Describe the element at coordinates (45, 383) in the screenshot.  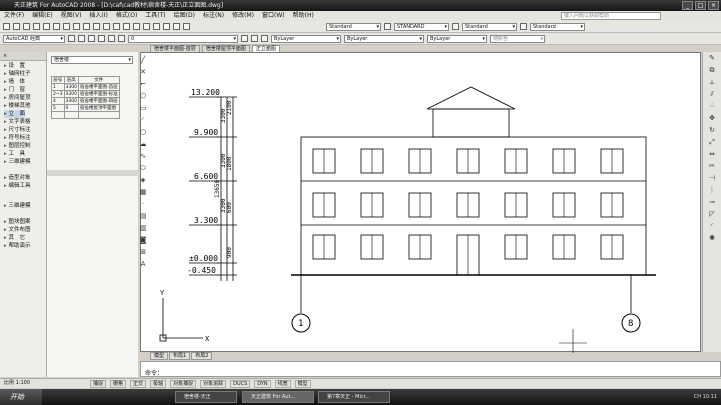
I see `scale-readout: 比例 1:100` at that location.